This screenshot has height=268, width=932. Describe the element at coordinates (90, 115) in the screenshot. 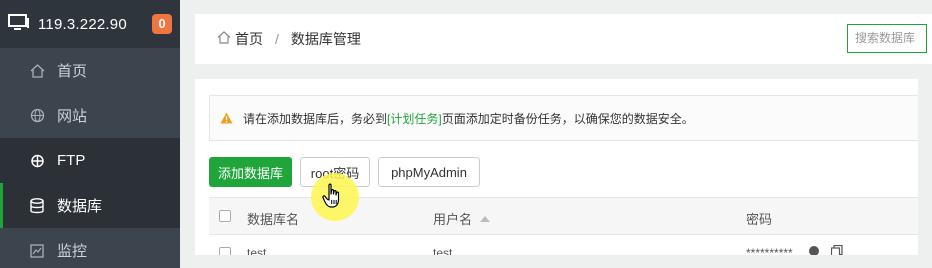

I see `sidebar-item-website: 网站` at that location.